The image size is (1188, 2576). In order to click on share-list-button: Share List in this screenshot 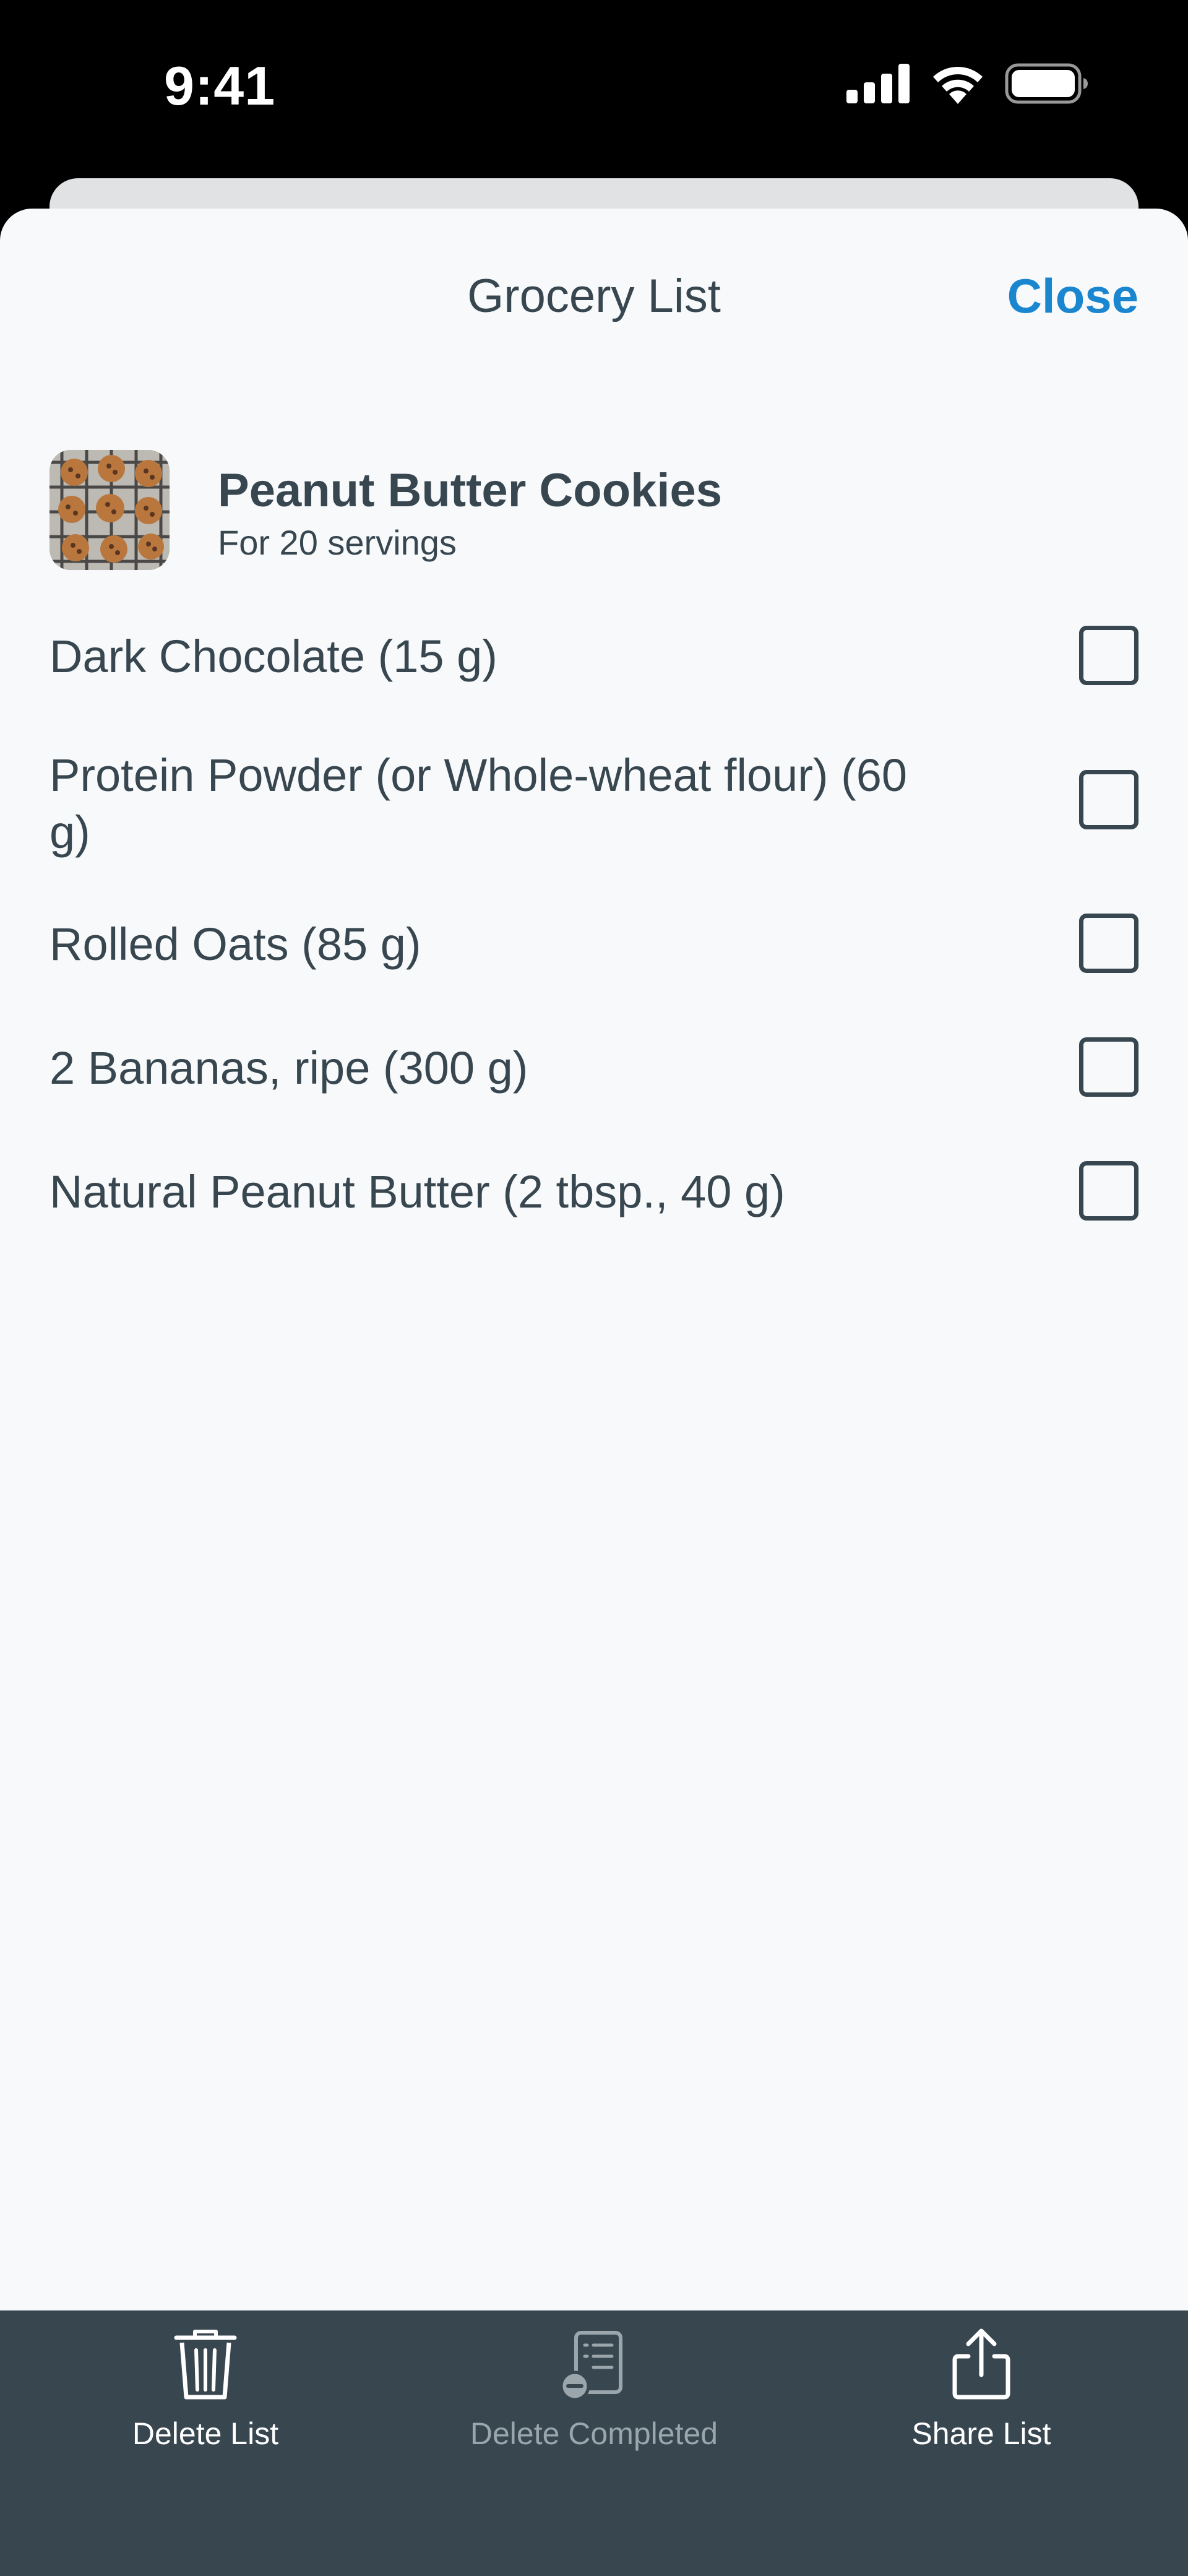, I will do `click(982, 2403)`.